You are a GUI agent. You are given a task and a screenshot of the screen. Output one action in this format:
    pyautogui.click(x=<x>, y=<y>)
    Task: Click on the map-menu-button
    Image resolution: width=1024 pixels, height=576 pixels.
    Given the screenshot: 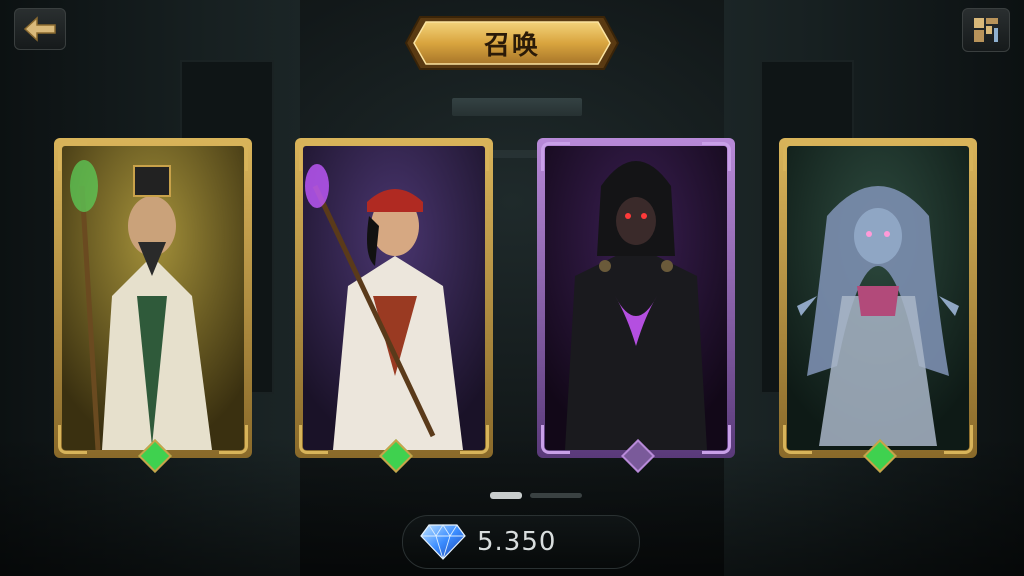 What is the action you would take?
    pyautogui.click(x=986, y=30)
    